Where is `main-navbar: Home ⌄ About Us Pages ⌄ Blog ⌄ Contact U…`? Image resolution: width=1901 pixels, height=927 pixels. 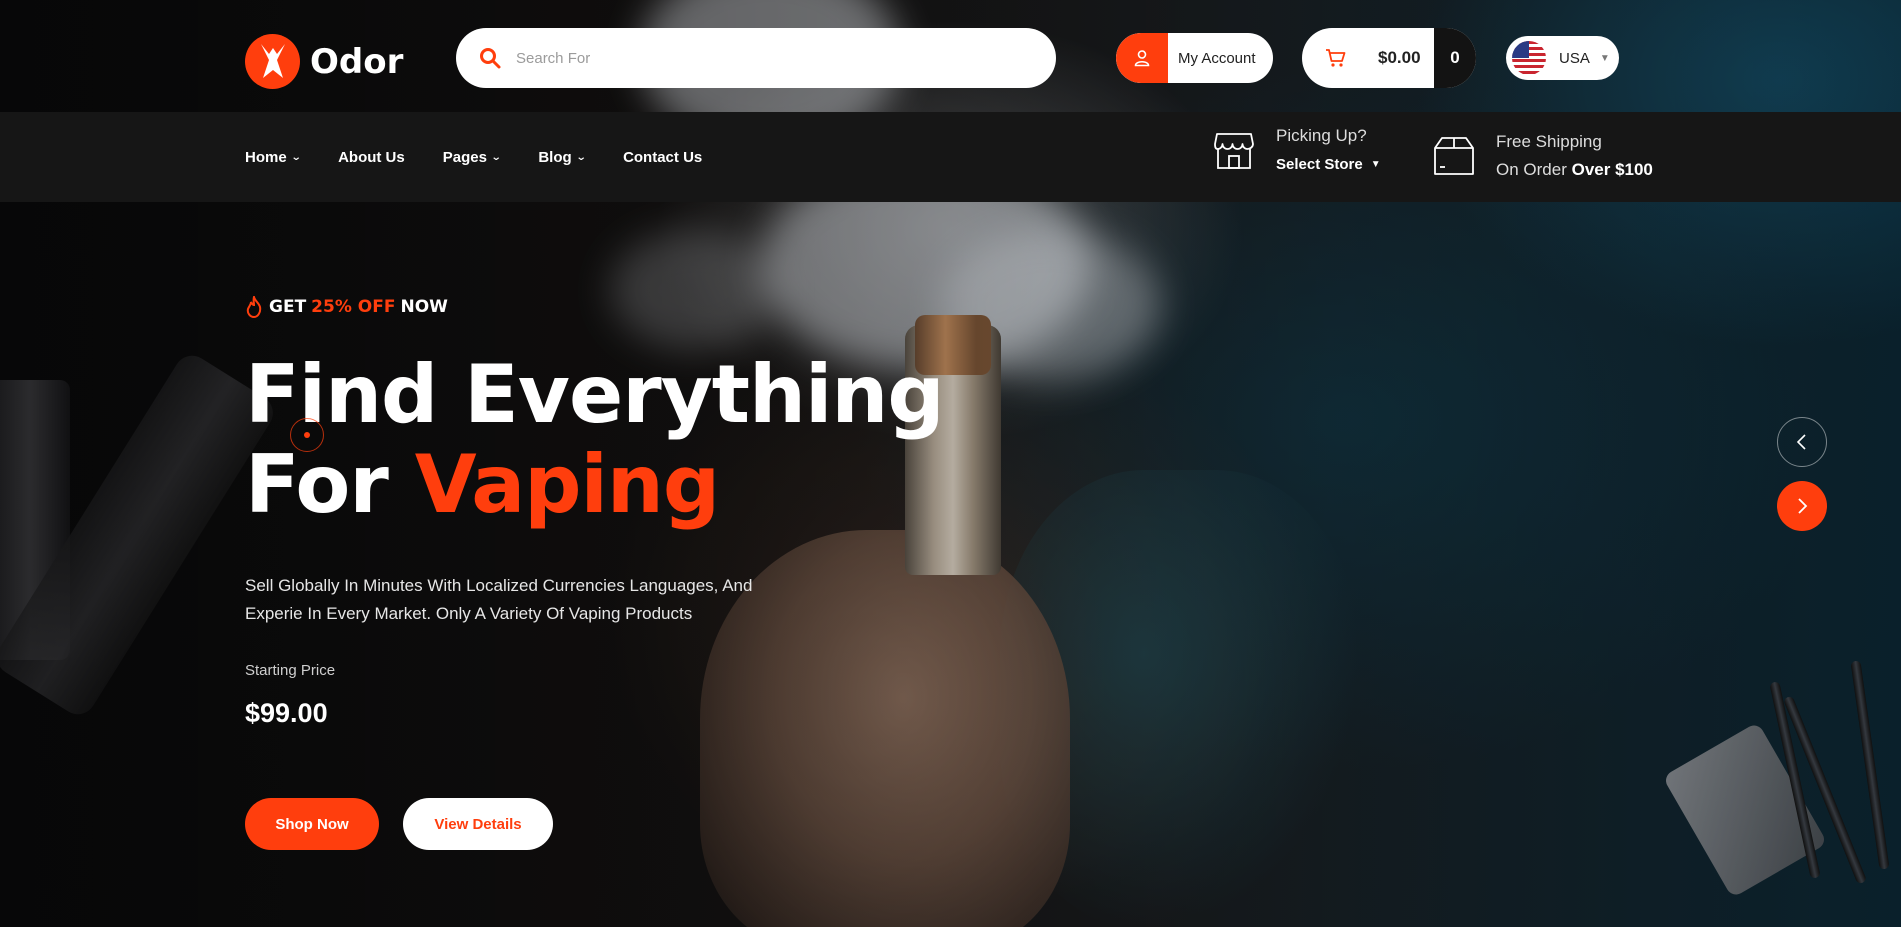 main-navbar: Home ⌄ About Us Pages ⌄ Blog ⌄ Contact U… is located at coordinates (950, 157).